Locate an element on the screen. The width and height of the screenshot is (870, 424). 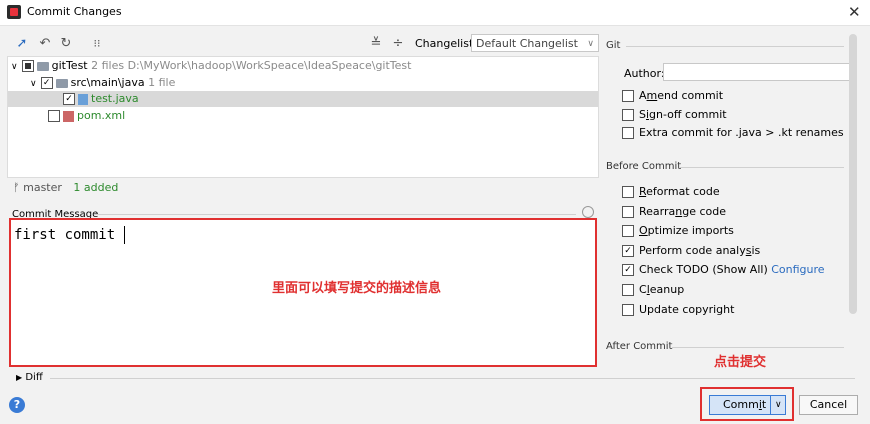
optimize-checkbox is located at coordinates (628, 231).